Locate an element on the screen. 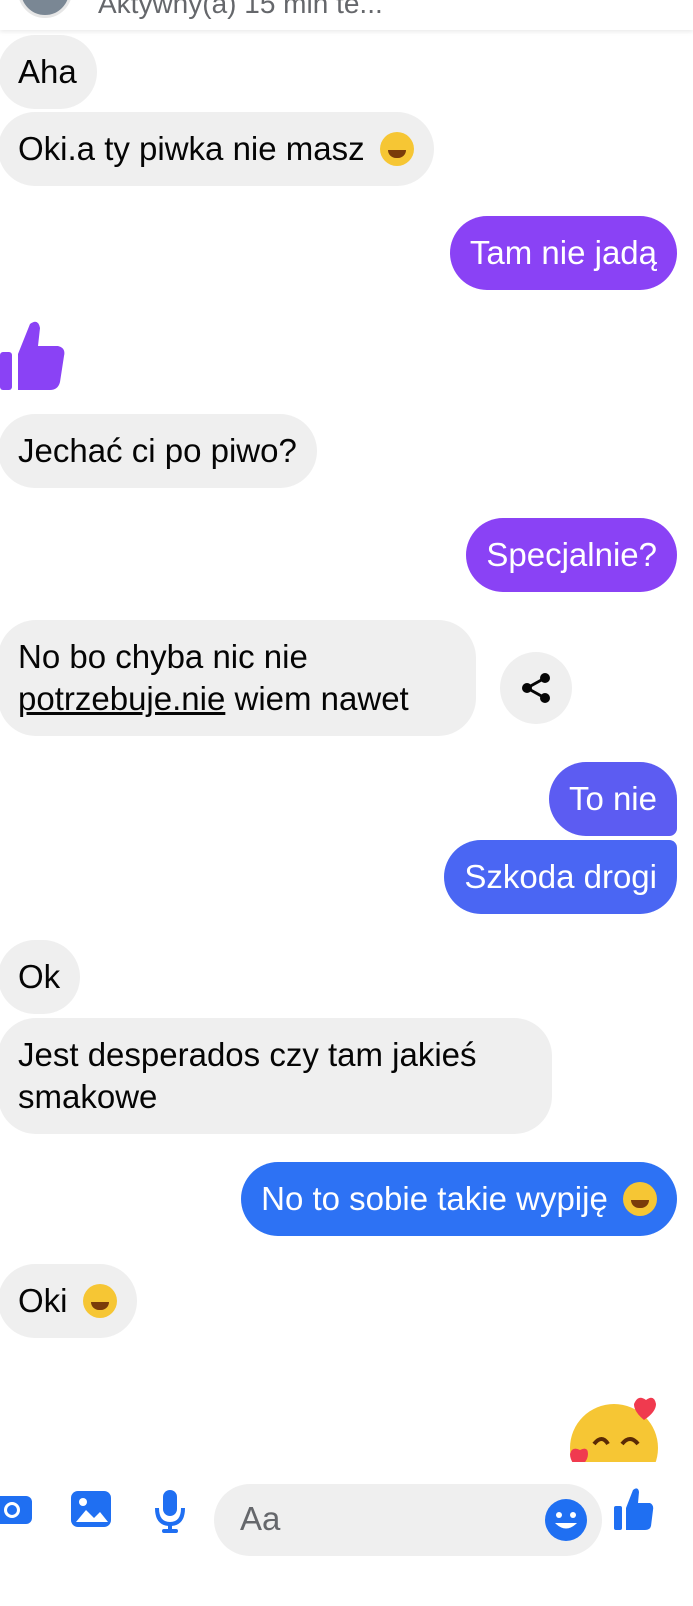 The width and height of the screenshot is (693, 1606). message-incoming: Aha is located at coordinates (48, 72).